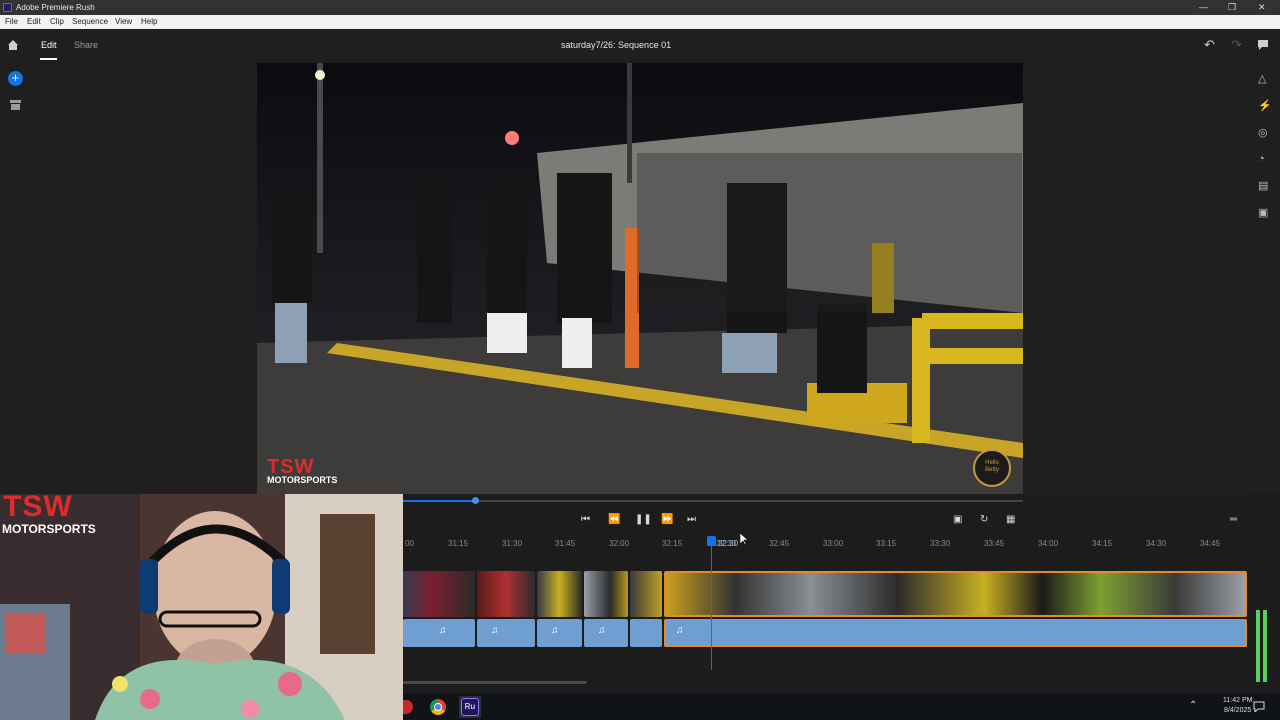  Describe the element at coordinates (201, 607) in the screenshot. I see `webcam-overlay: TSW MOTORSPORTS` at that location.